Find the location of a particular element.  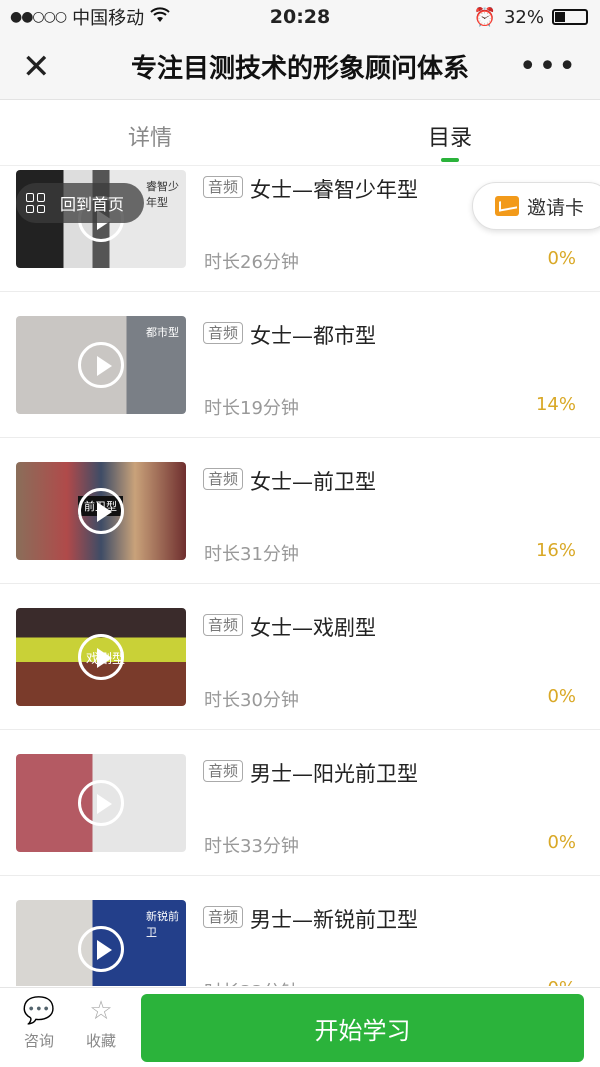

lesson-thumbnail is located at coordinates (101, 803).